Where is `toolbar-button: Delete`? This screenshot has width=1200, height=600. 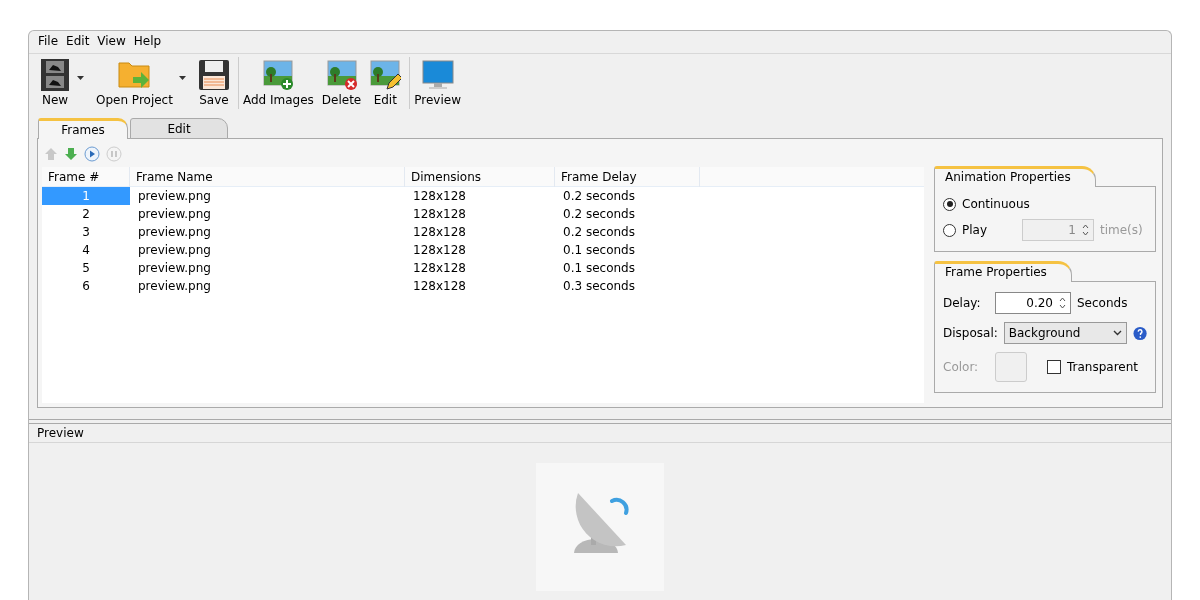
toolbar-button: Delete is located at coordinates (341, 83).